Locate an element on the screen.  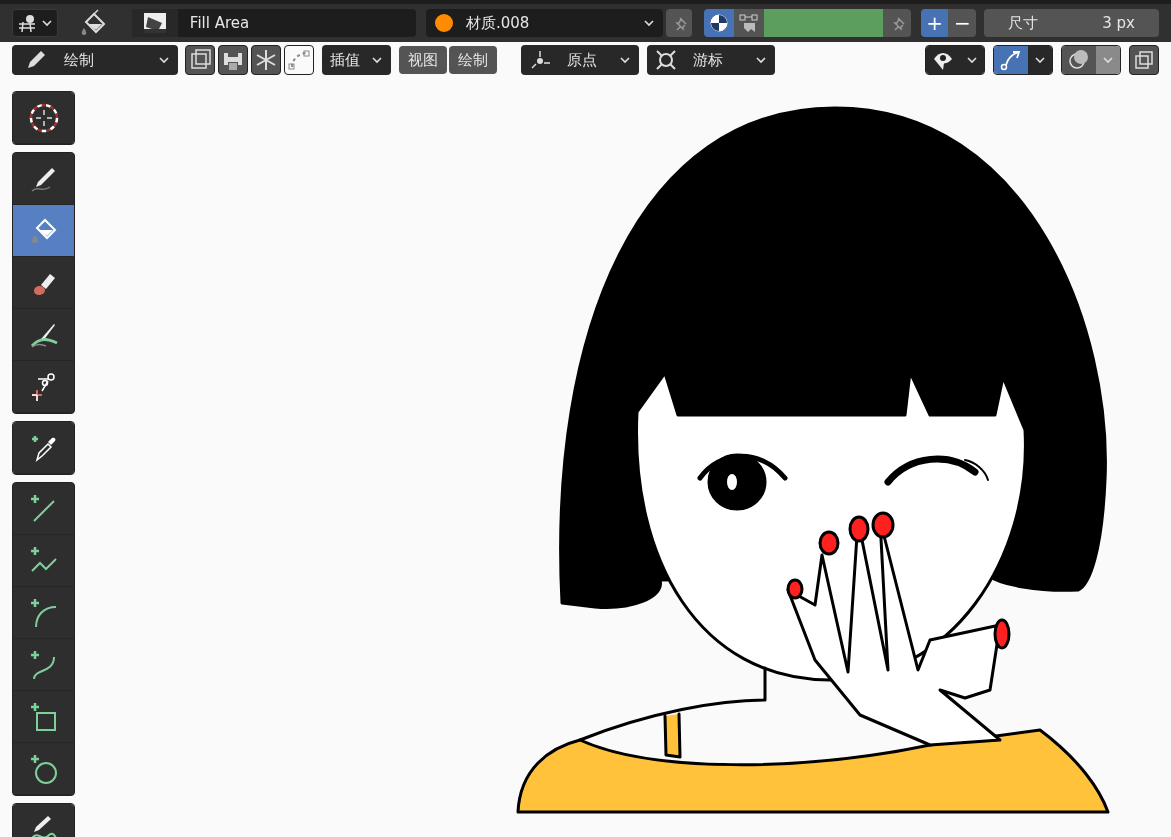
cursor-tool is located at coordinates (43, 118).